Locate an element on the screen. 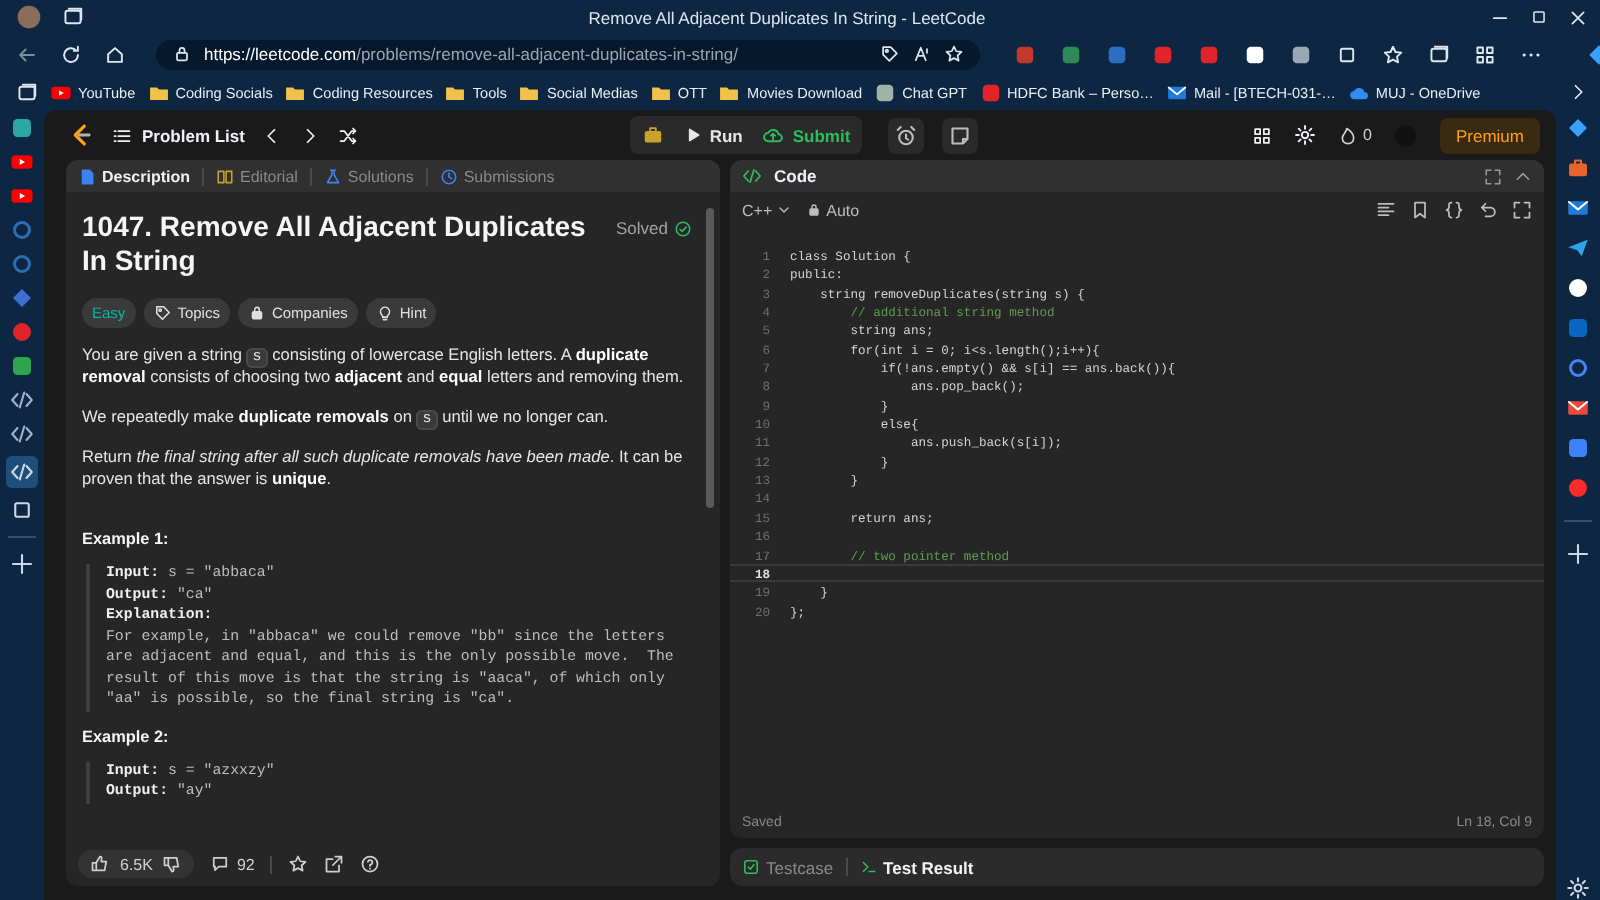 The width and height of the screenshot is (1600, 900). solved-status: Solved is located at coordinates (654, 228).